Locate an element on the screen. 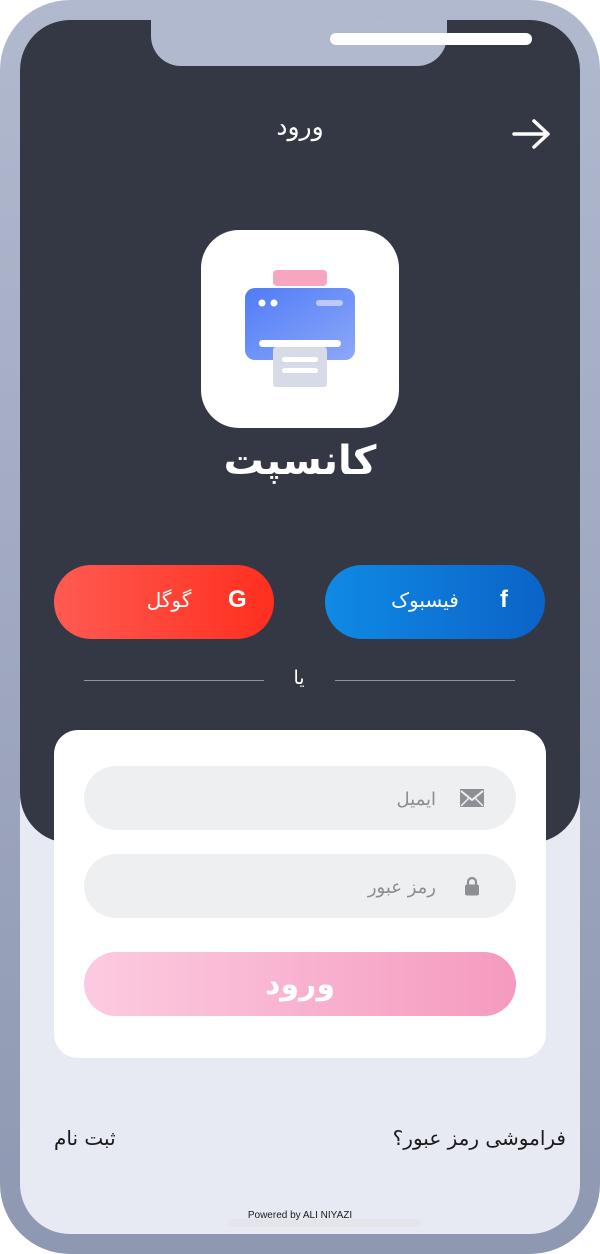  app-name: کانسپت is located at coordinates (300, 461).